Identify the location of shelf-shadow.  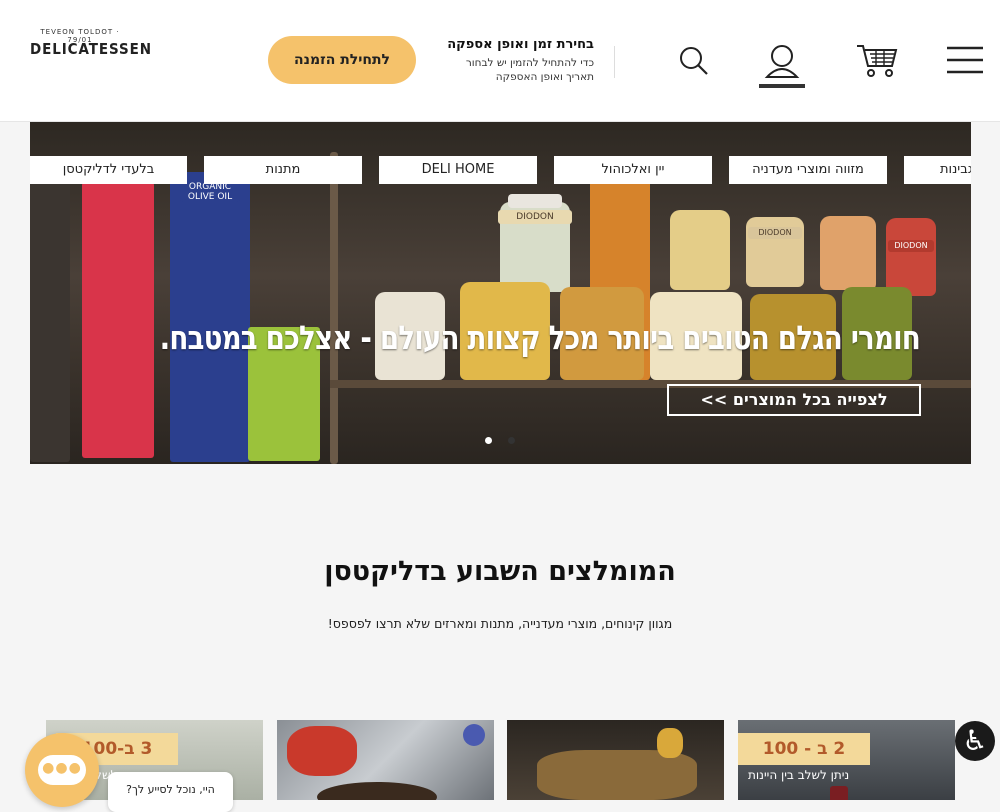
(50, 312).